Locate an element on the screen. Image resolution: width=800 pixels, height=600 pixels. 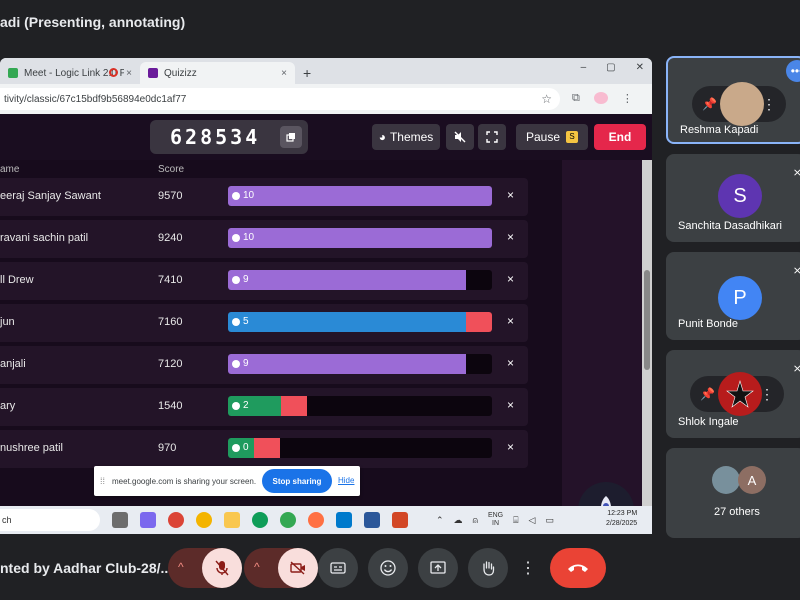
minimize-icon: – is located at coordinates (584, 67).